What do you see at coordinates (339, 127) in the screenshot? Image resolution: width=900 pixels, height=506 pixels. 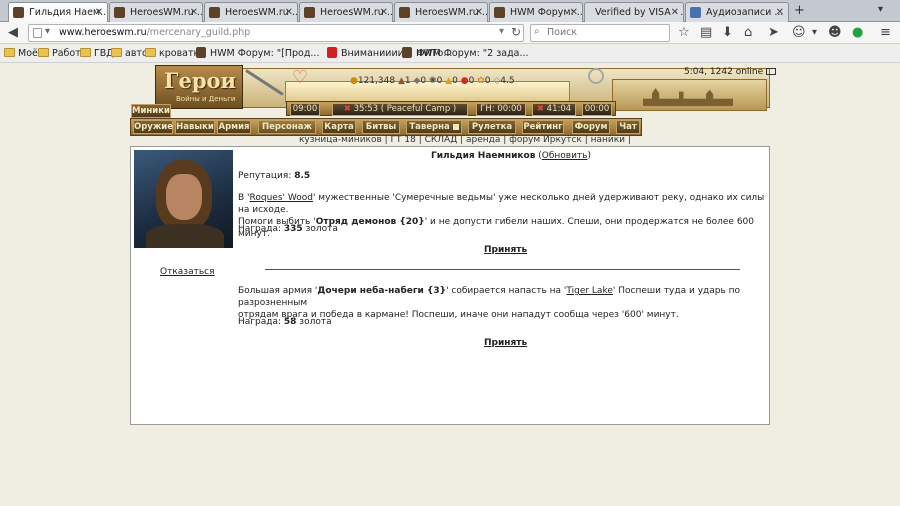 I see `menu-map: Карта` at bounding box center [339, 127].